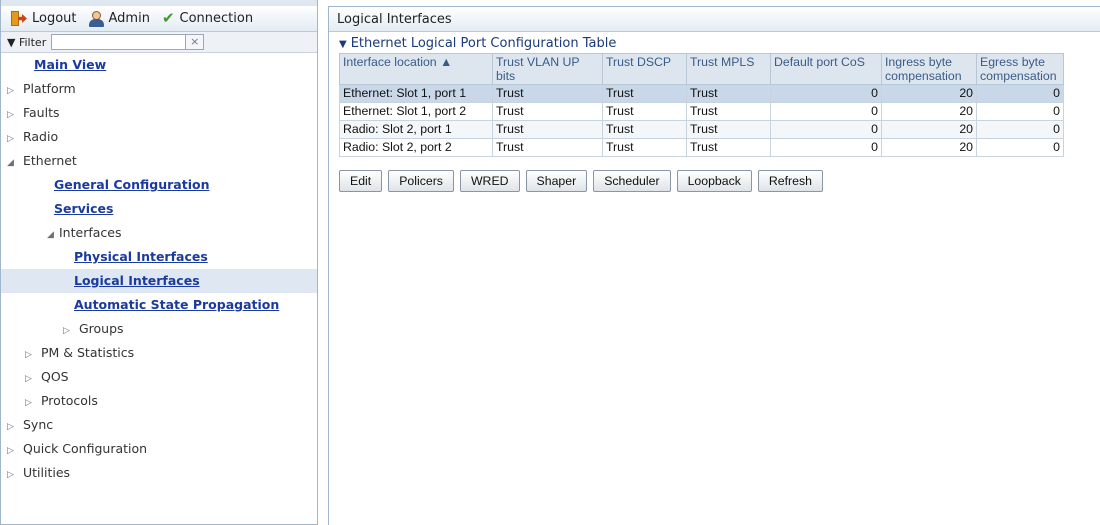  What do you see at coordinates (159, 377) in the screenshot?
I see `nav-item-qos: ▷ QOS` at bounding box center [159, 377].